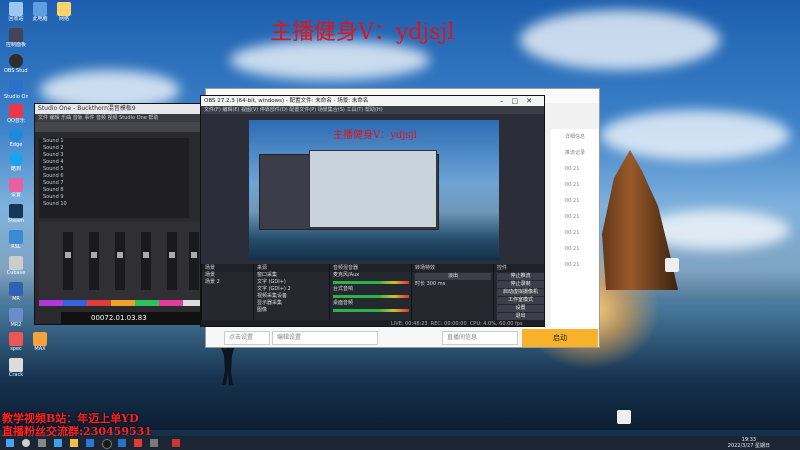  What do you see at coordinates (154, 443) in the screenshot?
I see `app2-taskbar-icon` at bounding box center [154, 443].